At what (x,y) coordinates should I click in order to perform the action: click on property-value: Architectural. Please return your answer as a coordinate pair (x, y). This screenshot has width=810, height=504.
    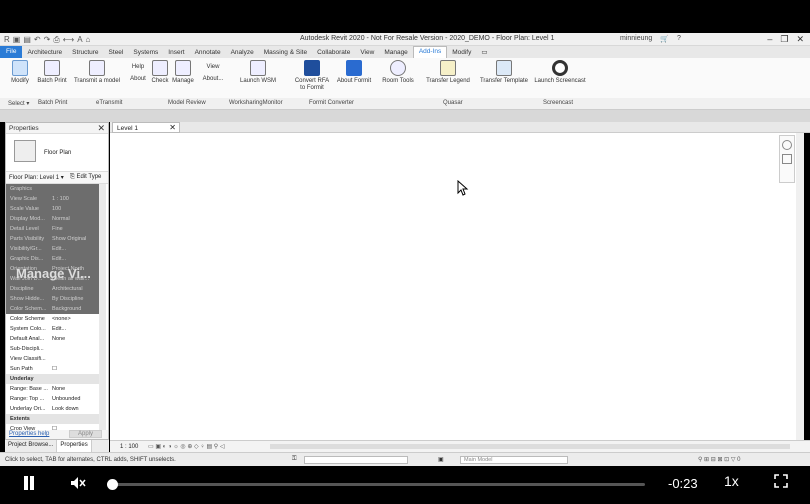
    Looking at the image, I should click on (74, 289).